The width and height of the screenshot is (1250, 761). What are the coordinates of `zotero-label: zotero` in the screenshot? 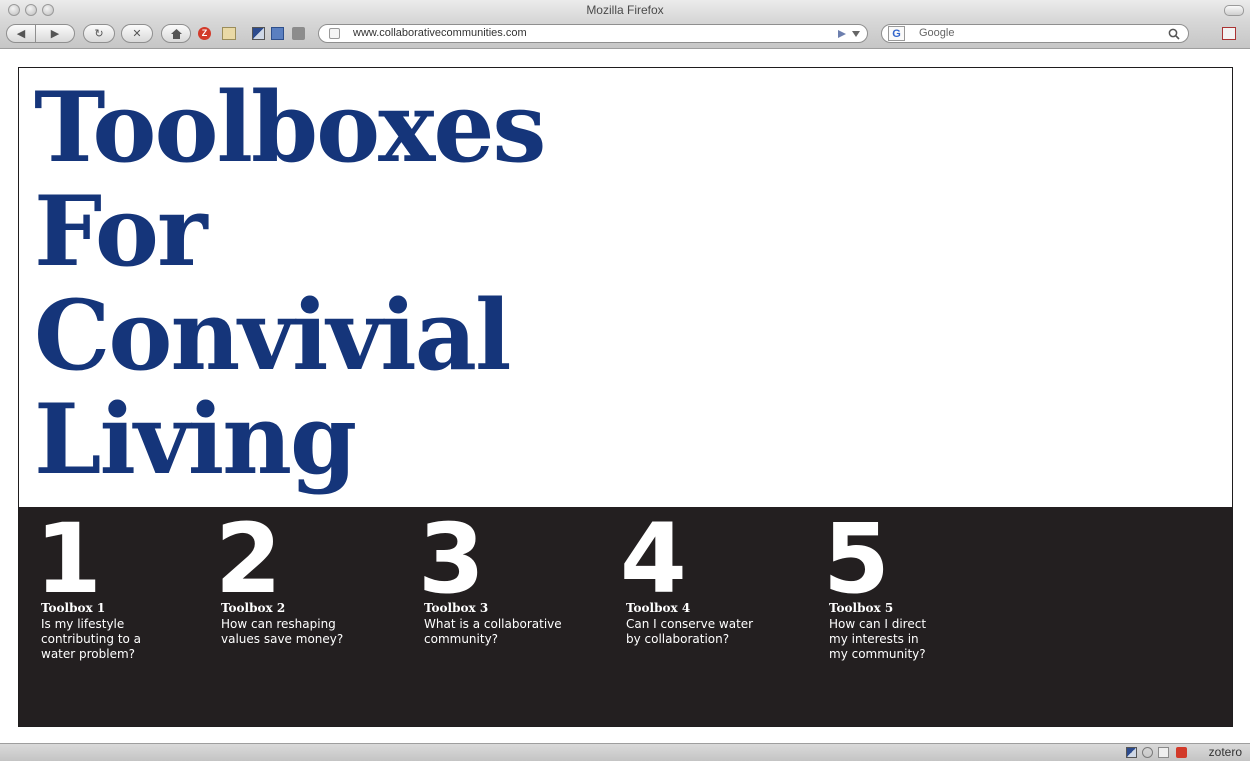 It's located at (1225, 752).